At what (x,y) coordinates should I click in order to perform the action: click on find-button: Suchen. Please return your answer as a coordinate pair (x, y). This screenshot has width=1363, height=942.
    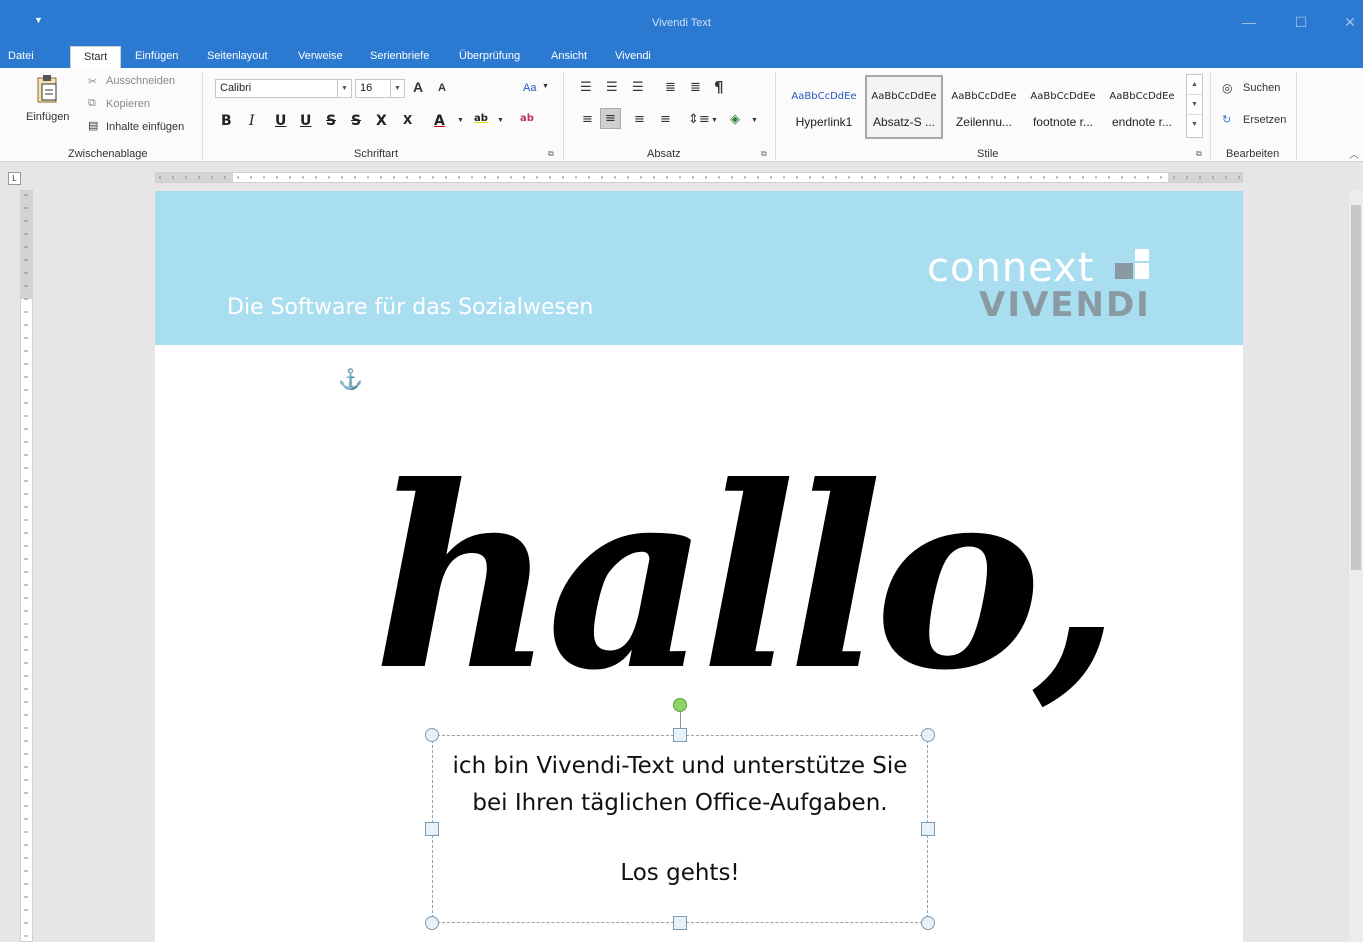
    Looking at the image, I should click on (1261, 88).